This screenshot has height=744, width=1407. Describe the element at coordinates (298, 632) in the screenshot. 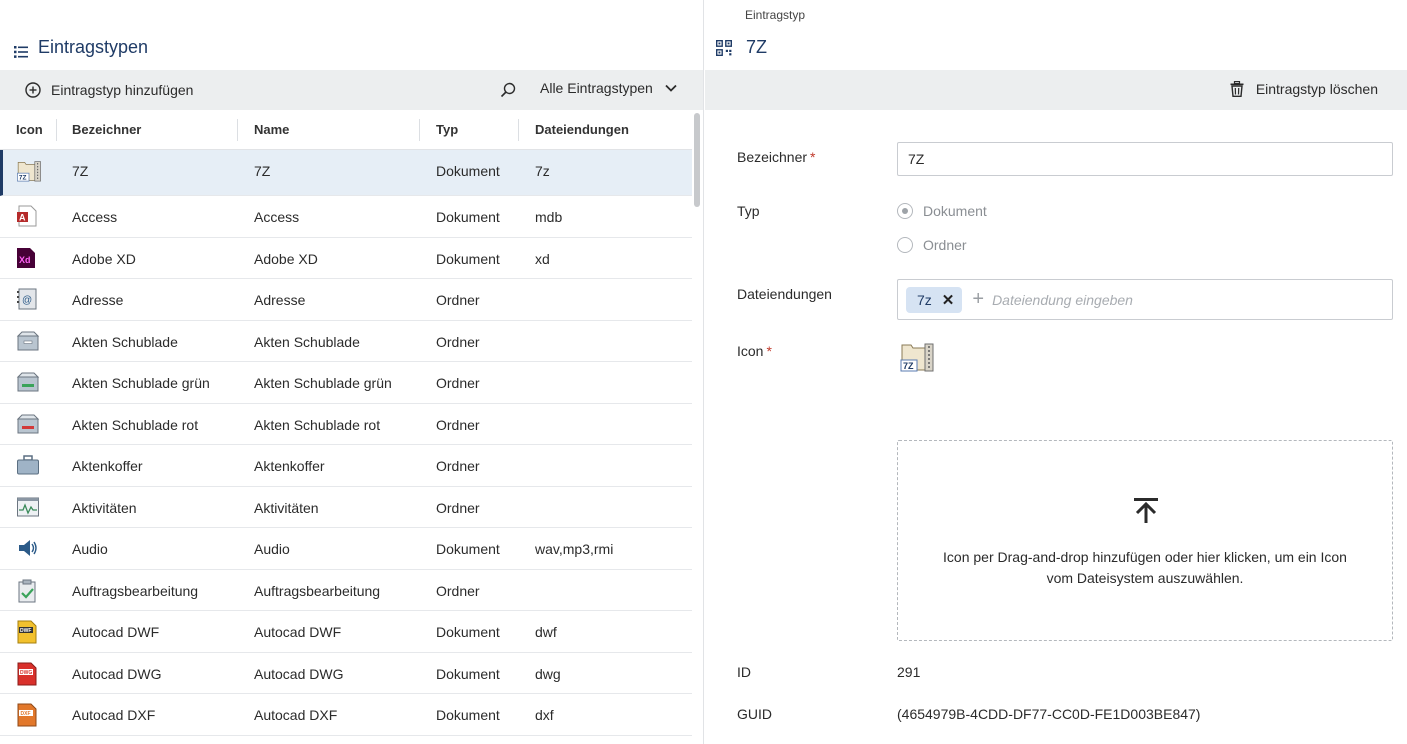

I see `cell-name: Autocad DWF` at that location.